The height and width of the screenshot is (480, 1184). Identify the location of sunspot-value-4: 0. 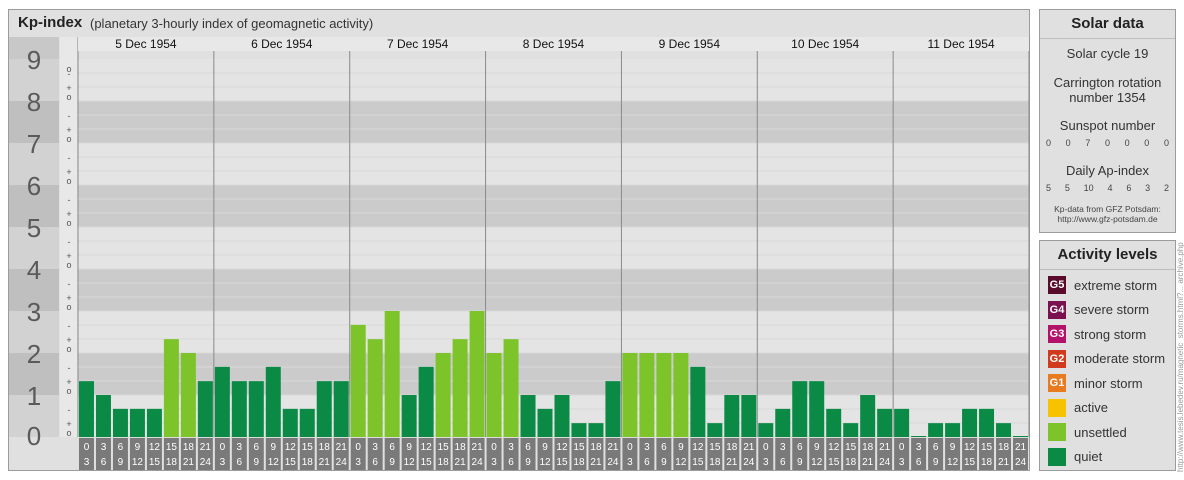
(1107, 143).